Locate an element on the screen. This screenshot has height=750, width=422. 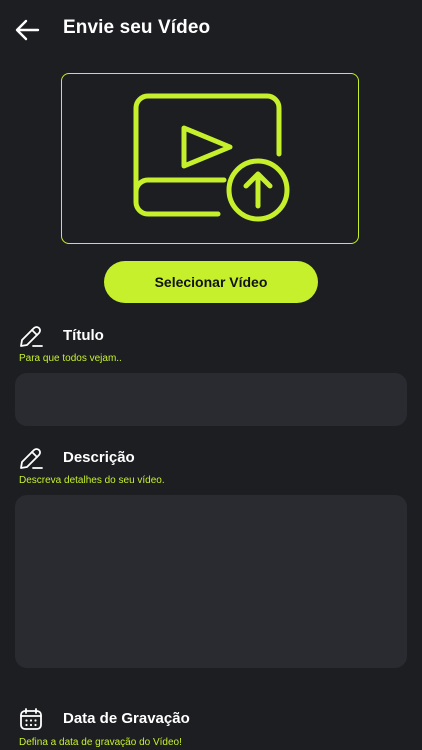
back-button is located at coordinates (27, 30).